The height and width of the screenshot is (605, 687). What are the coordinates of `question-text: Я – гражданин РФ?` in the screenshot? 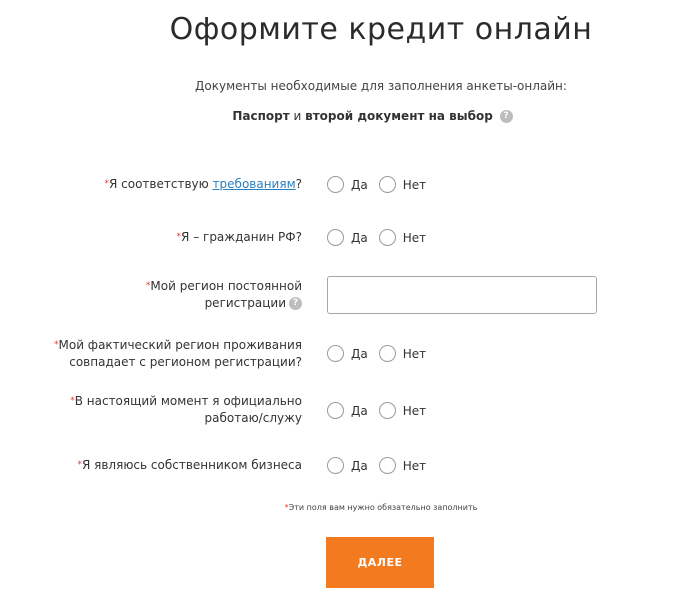 It's located at (241, 237).